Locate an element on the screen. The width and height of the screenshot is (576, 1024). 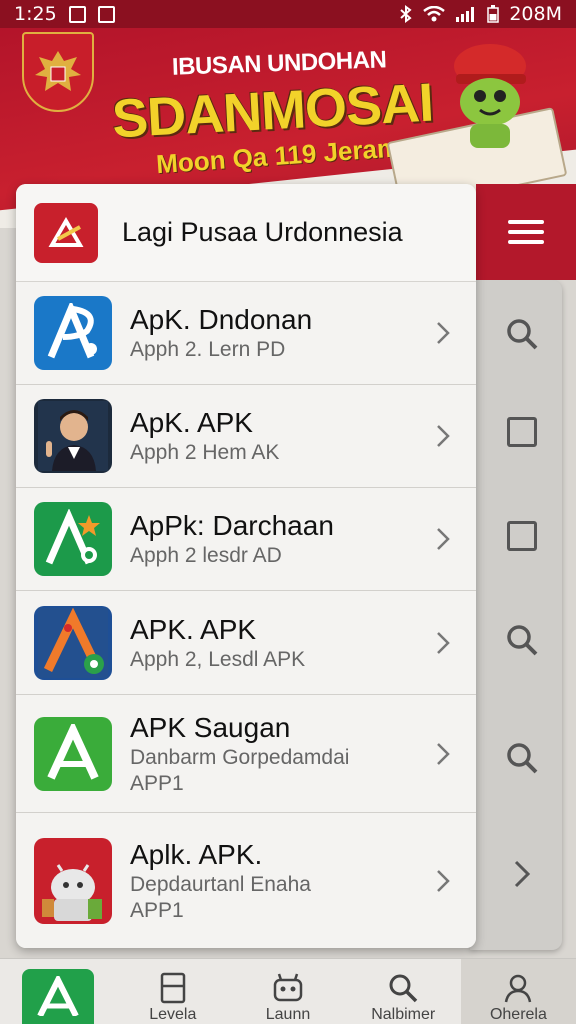
nav-label: Nalbimer is located at coordinates (403, 1014).